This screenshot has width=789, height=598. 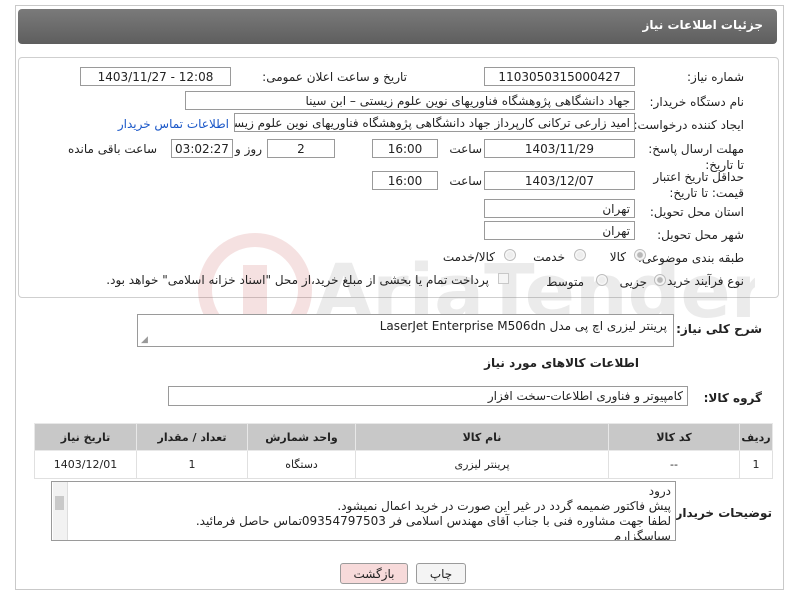 I want to click on table-row: 1 -- پرینتر لیزری دستگاه 1 1403/12/01, so click(x=403, y=464).